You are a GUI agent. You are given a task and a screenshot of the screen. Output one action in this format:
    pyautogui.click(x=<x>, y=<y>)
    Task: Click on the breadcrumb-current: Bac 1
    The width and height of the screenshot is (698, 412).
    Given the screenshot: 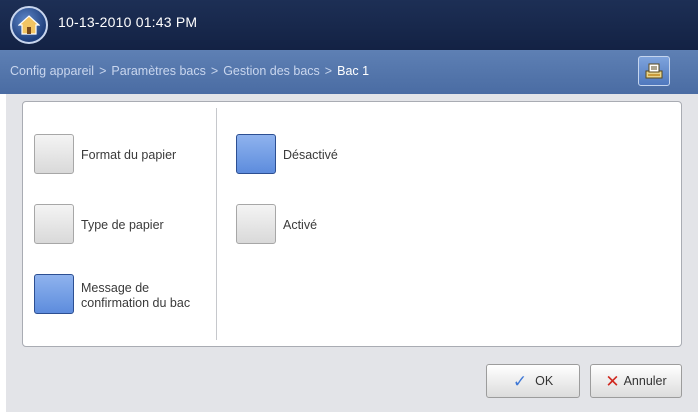 What is the action you would take?
    pyautogui.click(x=353, y=71)
    